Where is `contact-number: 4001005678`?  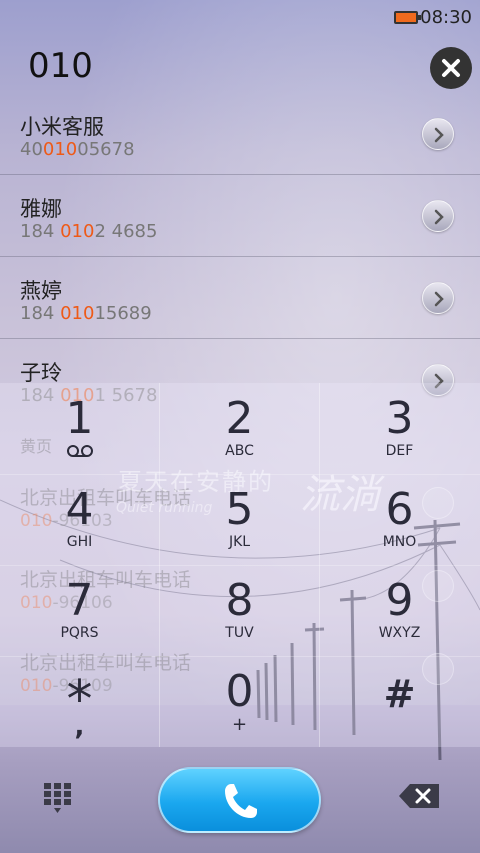
contact-number: 4001005678 is located at coordinates (77, 149).